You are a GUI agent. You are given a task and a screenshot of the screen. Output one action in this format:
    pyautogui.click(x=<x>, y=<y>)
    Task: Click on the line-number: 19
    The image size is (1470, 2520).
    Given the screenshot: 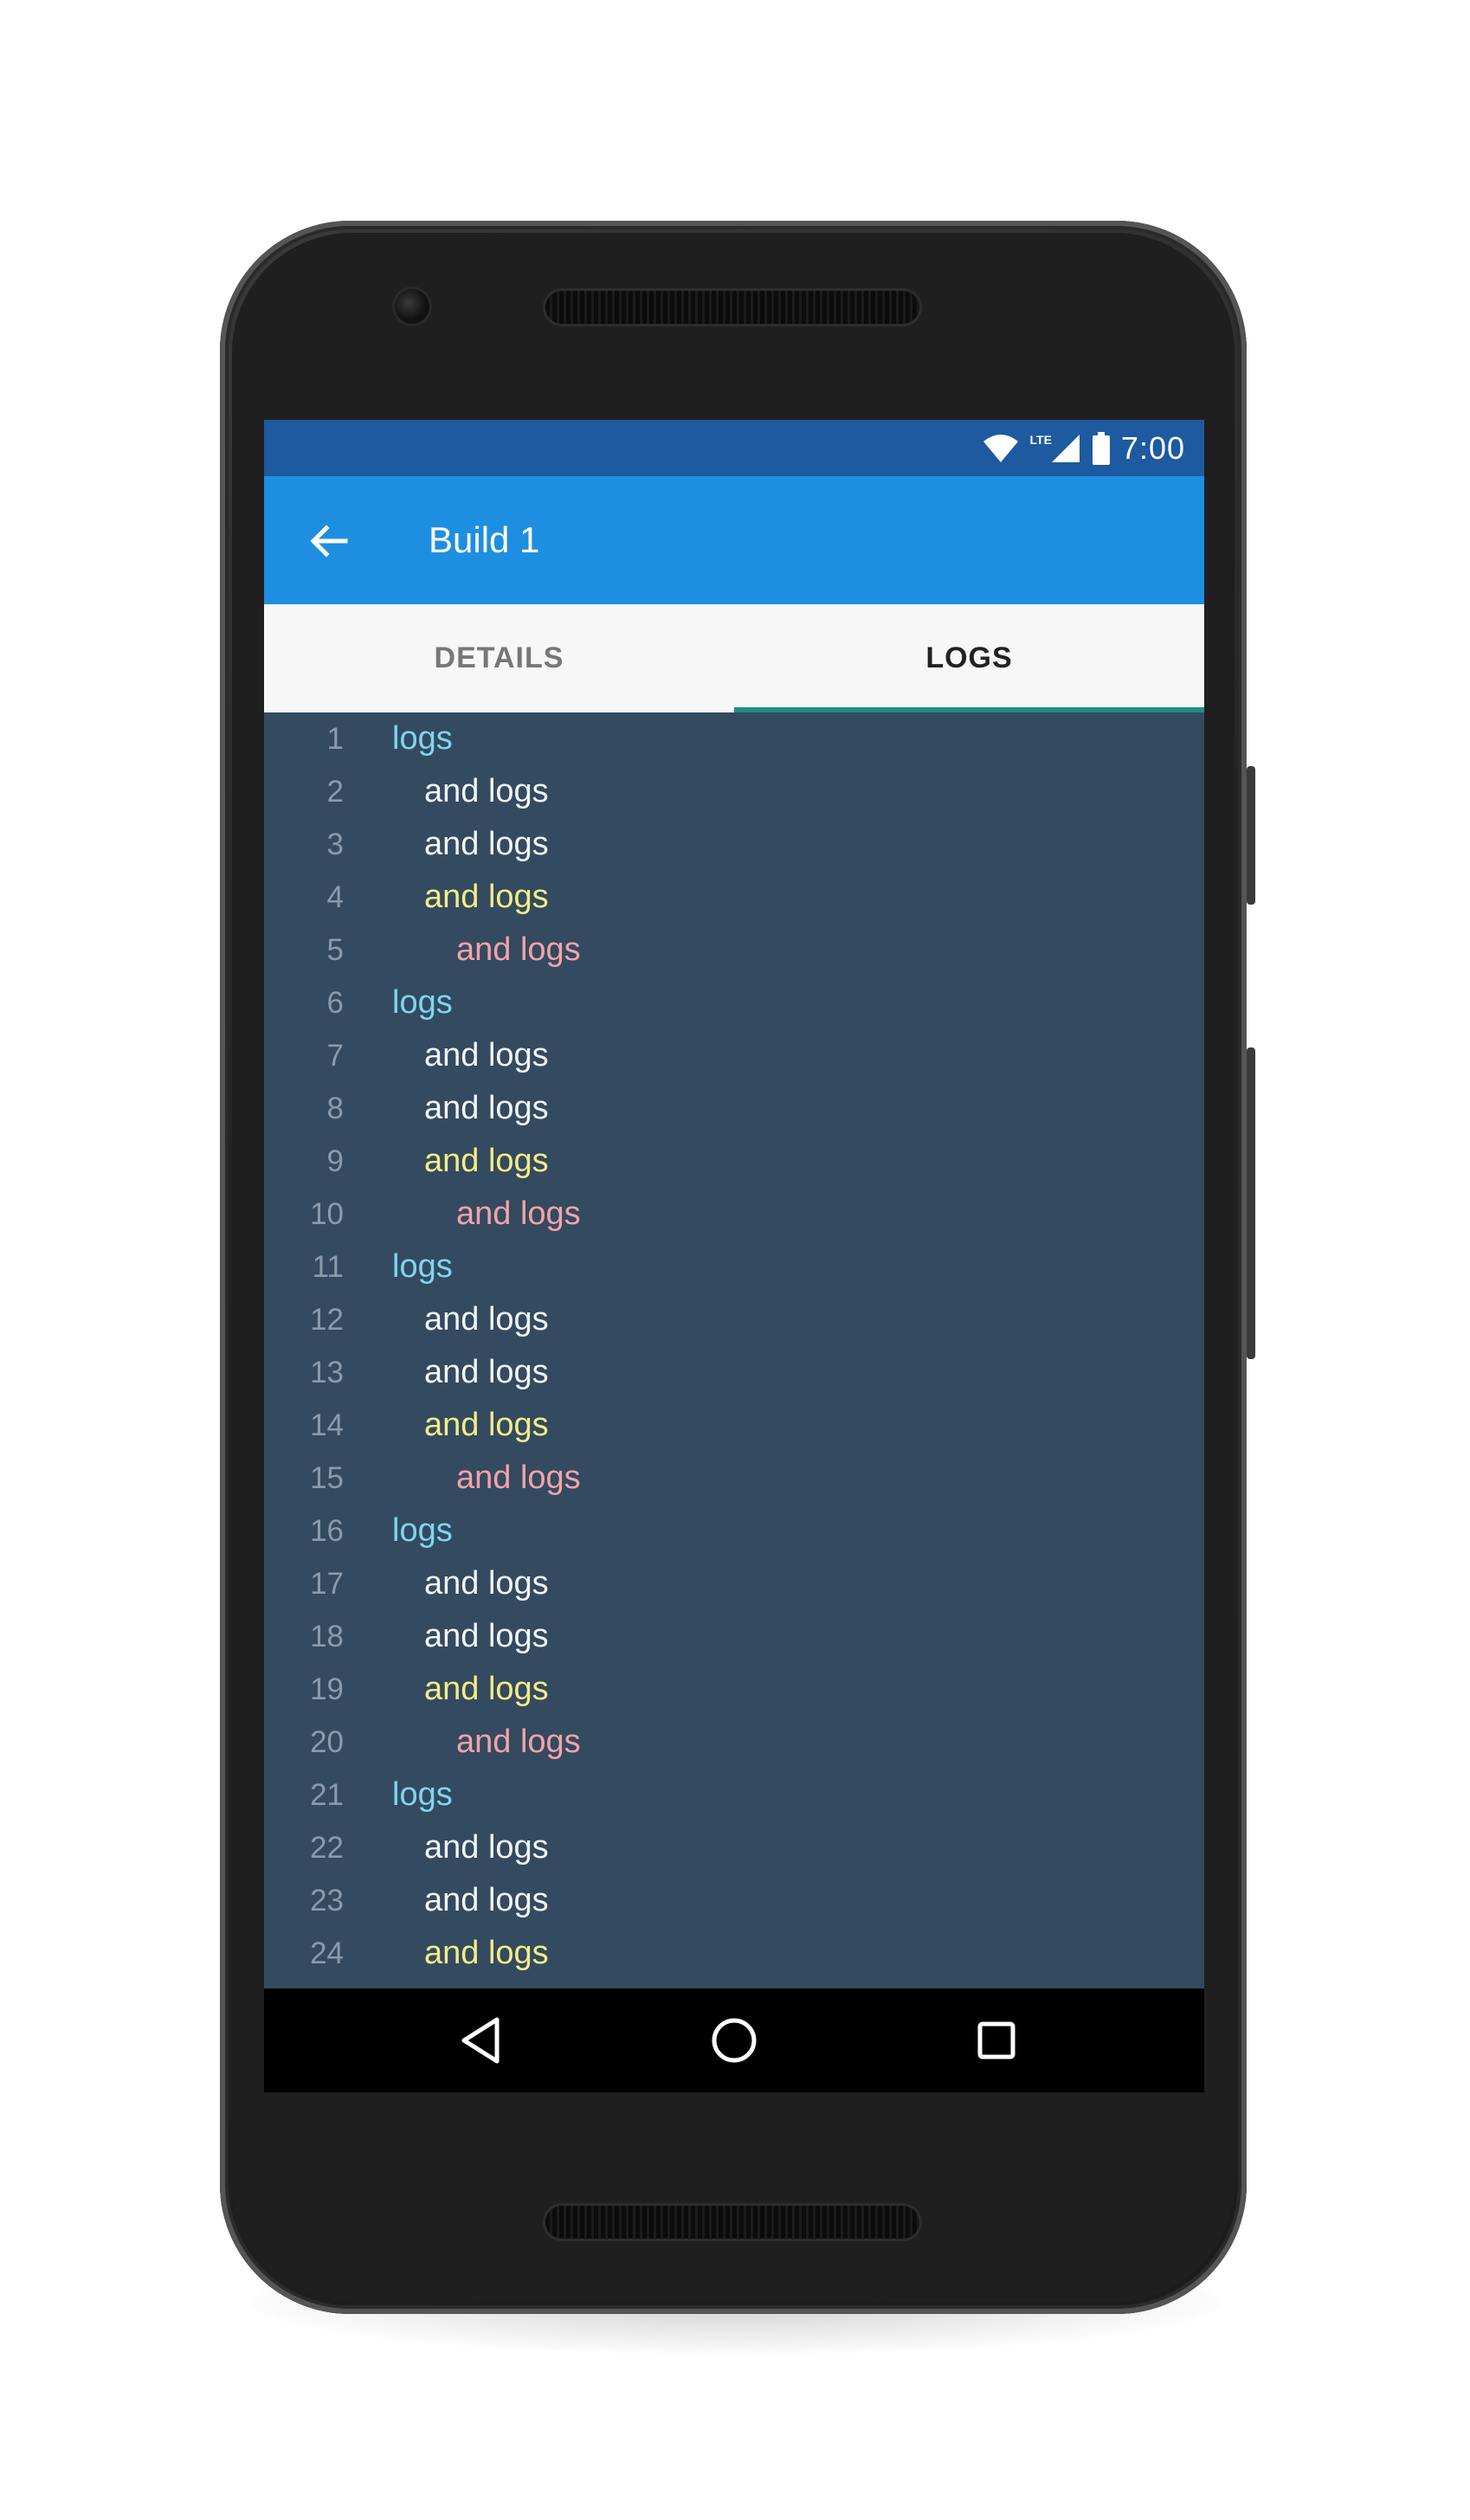 What is the action you would take?
    pyautogui.click(x=327, y=1689)
    